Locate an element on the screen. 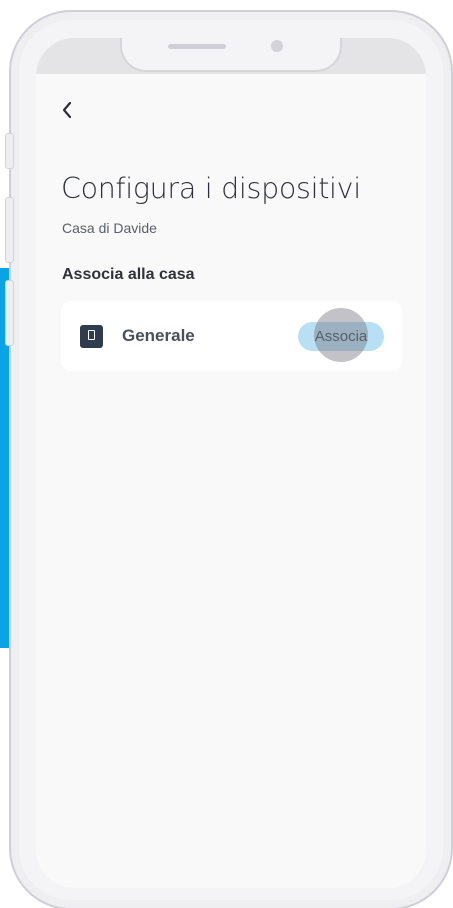  door-device-icon is located at coordinates (91, 336).